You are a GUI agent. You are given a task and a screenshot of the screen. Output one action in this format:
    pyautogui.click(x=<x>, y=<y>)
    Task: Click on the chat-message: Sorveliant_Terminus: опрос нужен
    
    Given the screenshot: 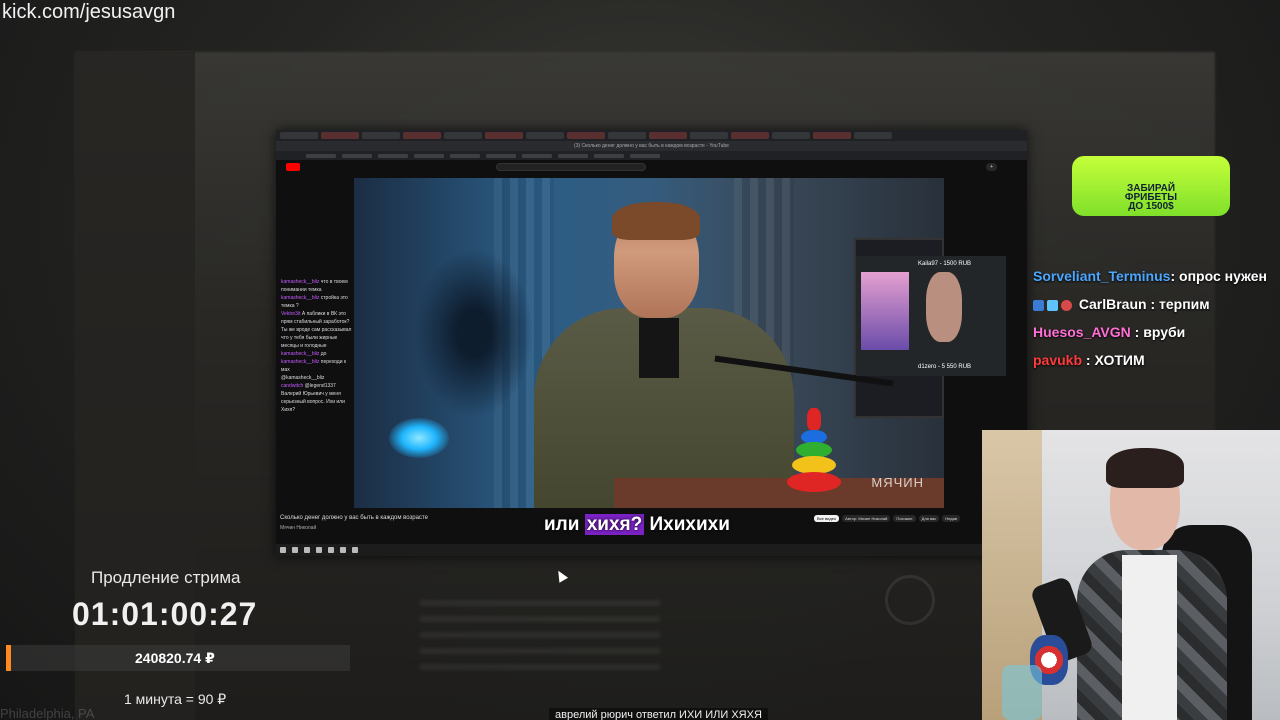 What is the action you would take?
    pyautogui.click(x=1155, y=276)
    